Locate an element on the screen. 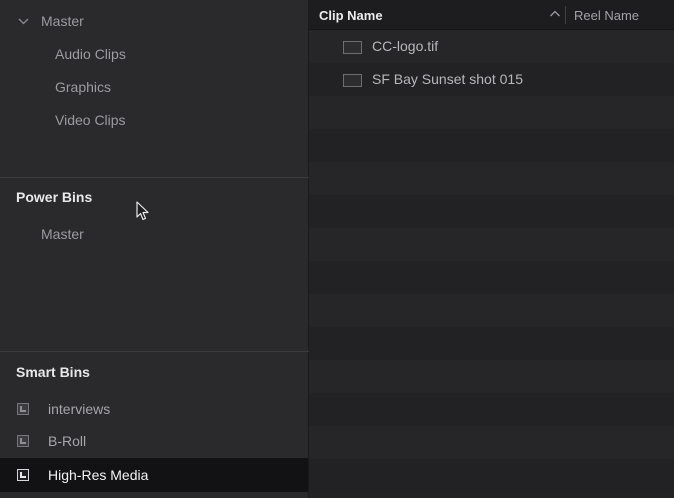 Image resolution: width=674 pixels, height=498 pixels. clip-name: SF Bay Sunset shot 015 is located at coordinates (447, 79).